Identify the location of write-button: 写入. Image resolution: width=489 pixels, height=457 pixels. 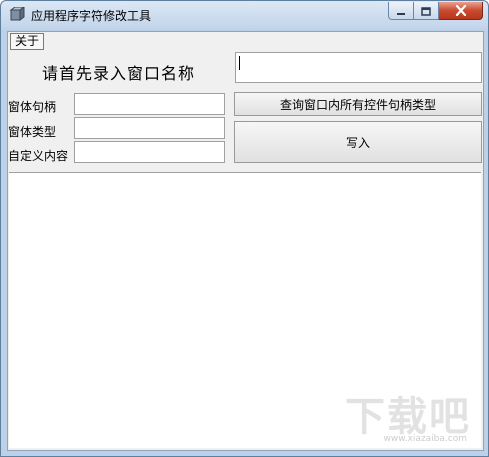
(358, 142).